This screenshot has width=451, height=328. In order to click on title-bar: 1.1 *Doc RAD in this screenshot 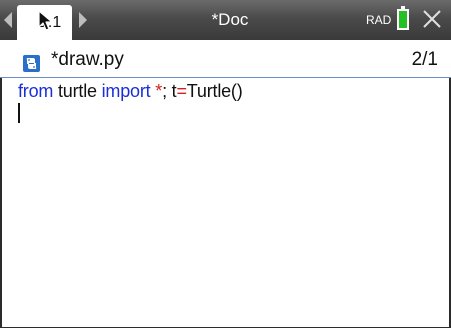, I will do `click(225, 20)`.